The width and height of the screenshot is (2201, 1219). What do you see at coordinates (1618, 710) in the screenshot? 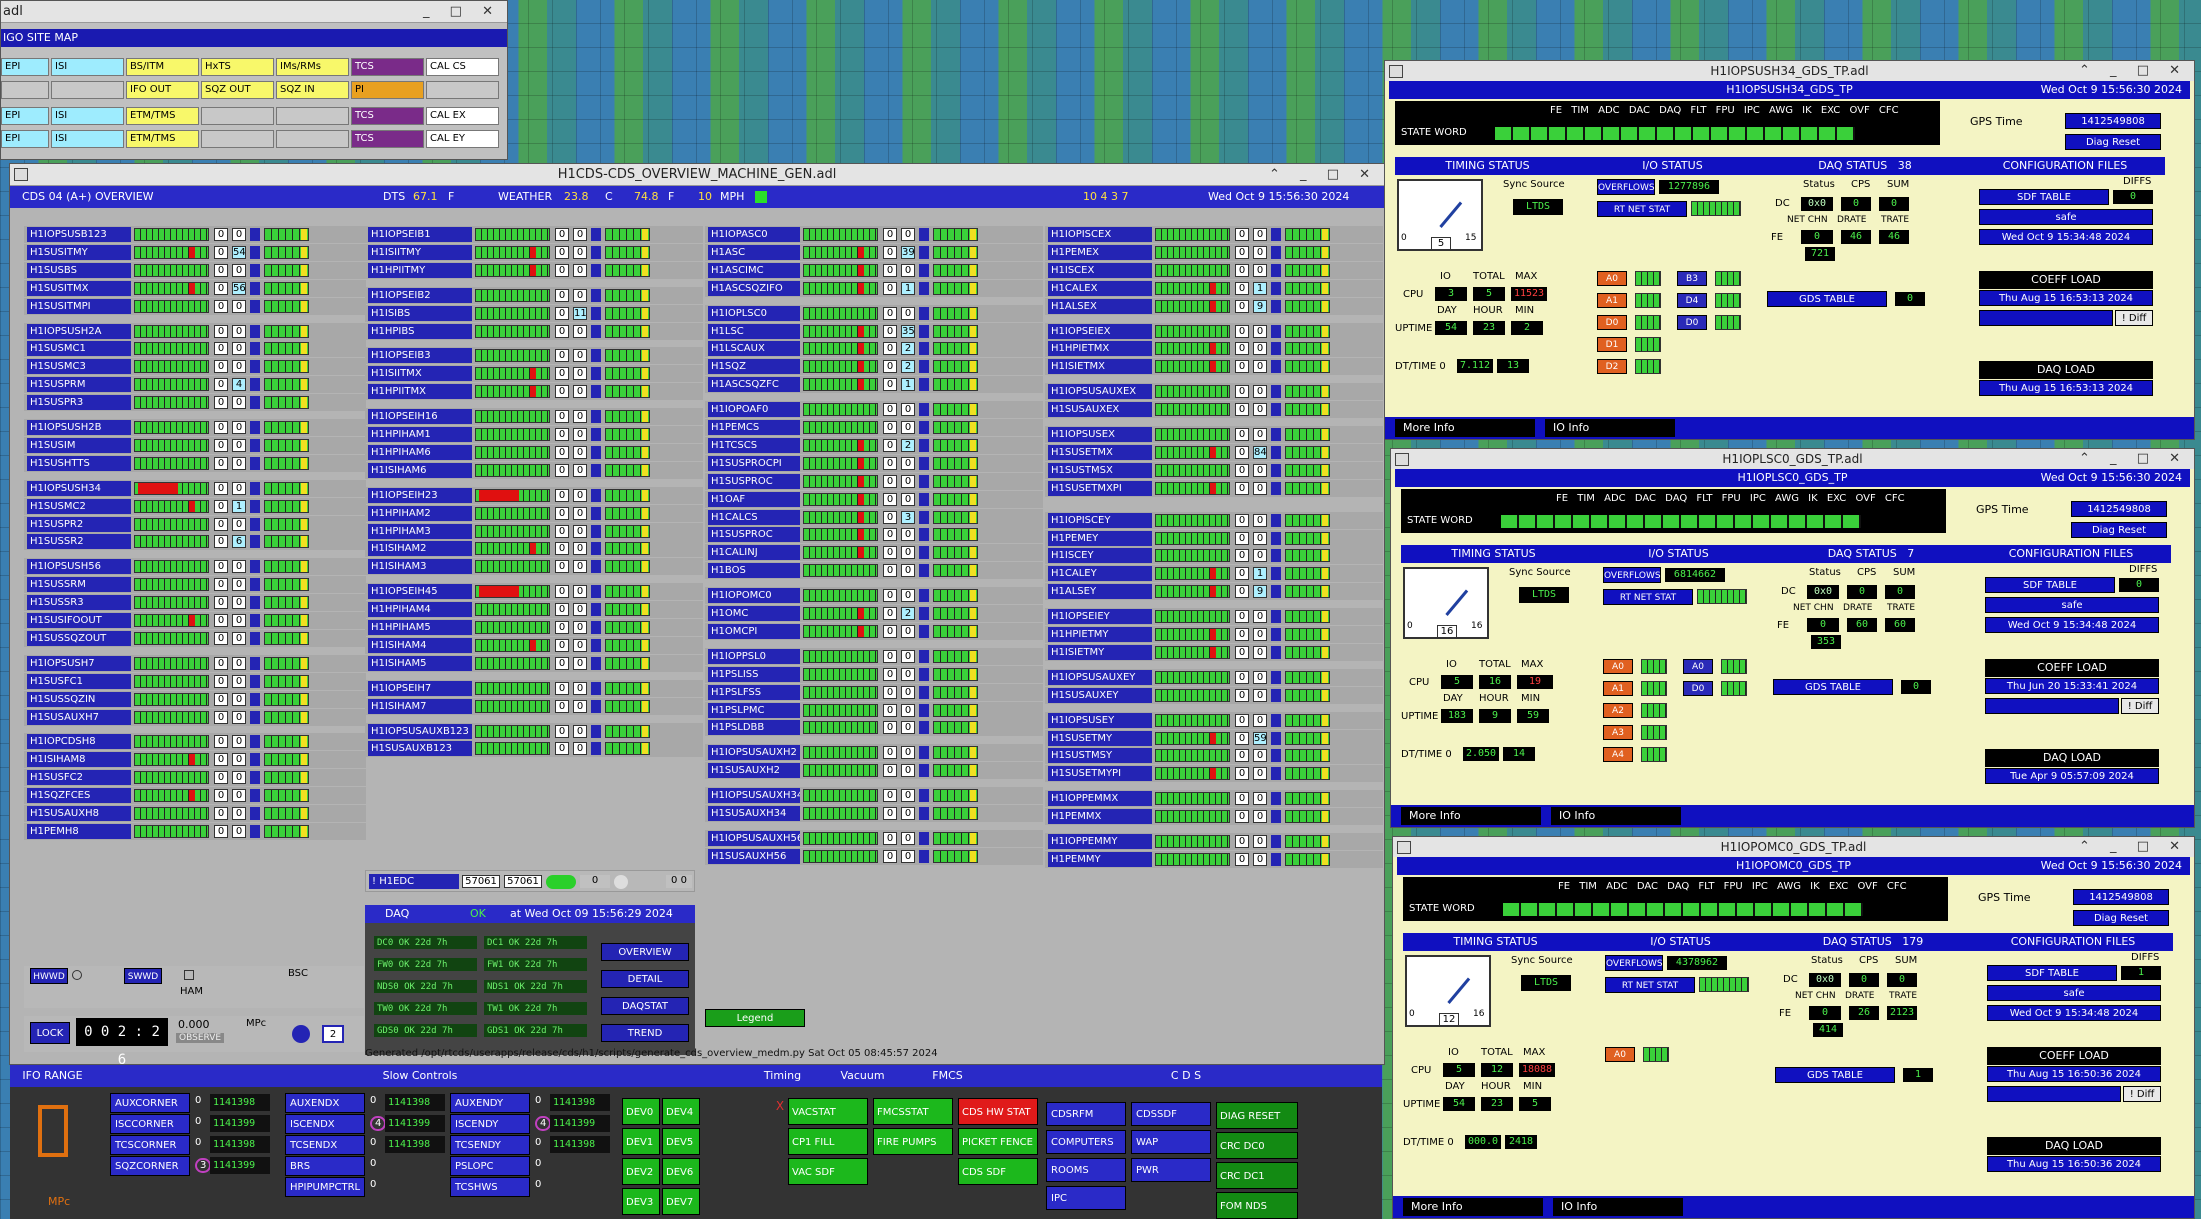
I see `adc-button: A2` at bounding box center [1618, 710].